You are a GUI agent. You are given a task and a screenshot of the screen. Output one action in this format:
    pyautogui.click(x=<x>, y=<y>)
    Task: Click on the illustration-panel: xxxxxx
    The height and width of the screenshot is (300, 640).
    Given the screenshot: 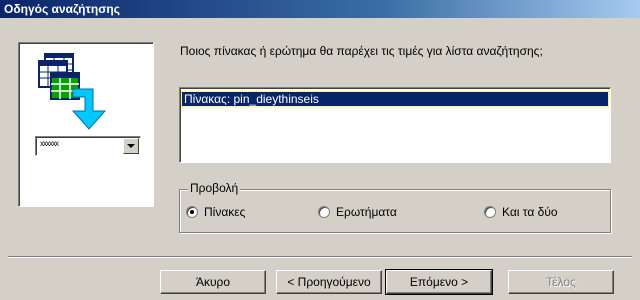 What is the action you would take?
    pyautogui.click(x=86, y=124)
    